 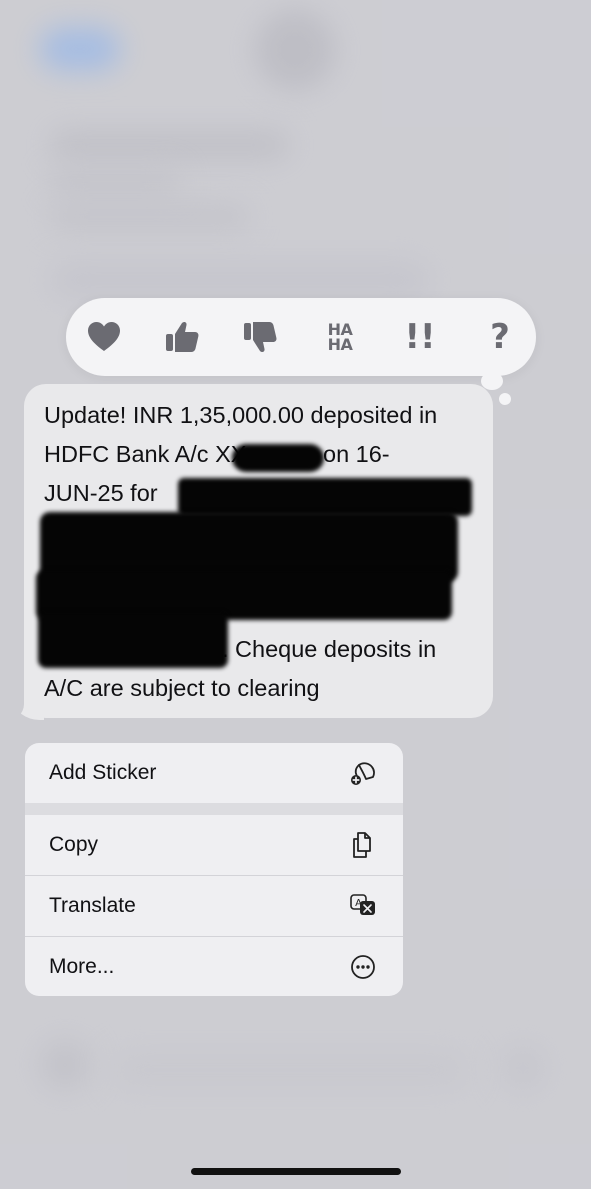 I want to click on tapback-bar: HA HA !! ?, so click(x=301, y=337).